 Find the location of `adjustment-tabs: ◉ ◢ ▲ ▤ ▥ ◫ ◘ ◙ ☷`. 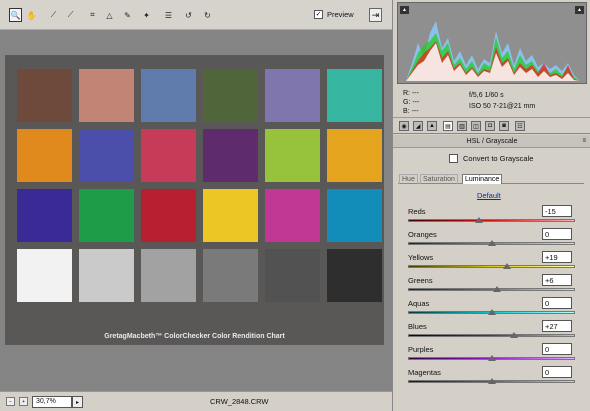

adjustment-tabs: ◉ ◢ ▲ ▤ ▥ ◫ ◘ ◙ ☷ is located at coordinates (491, 126).